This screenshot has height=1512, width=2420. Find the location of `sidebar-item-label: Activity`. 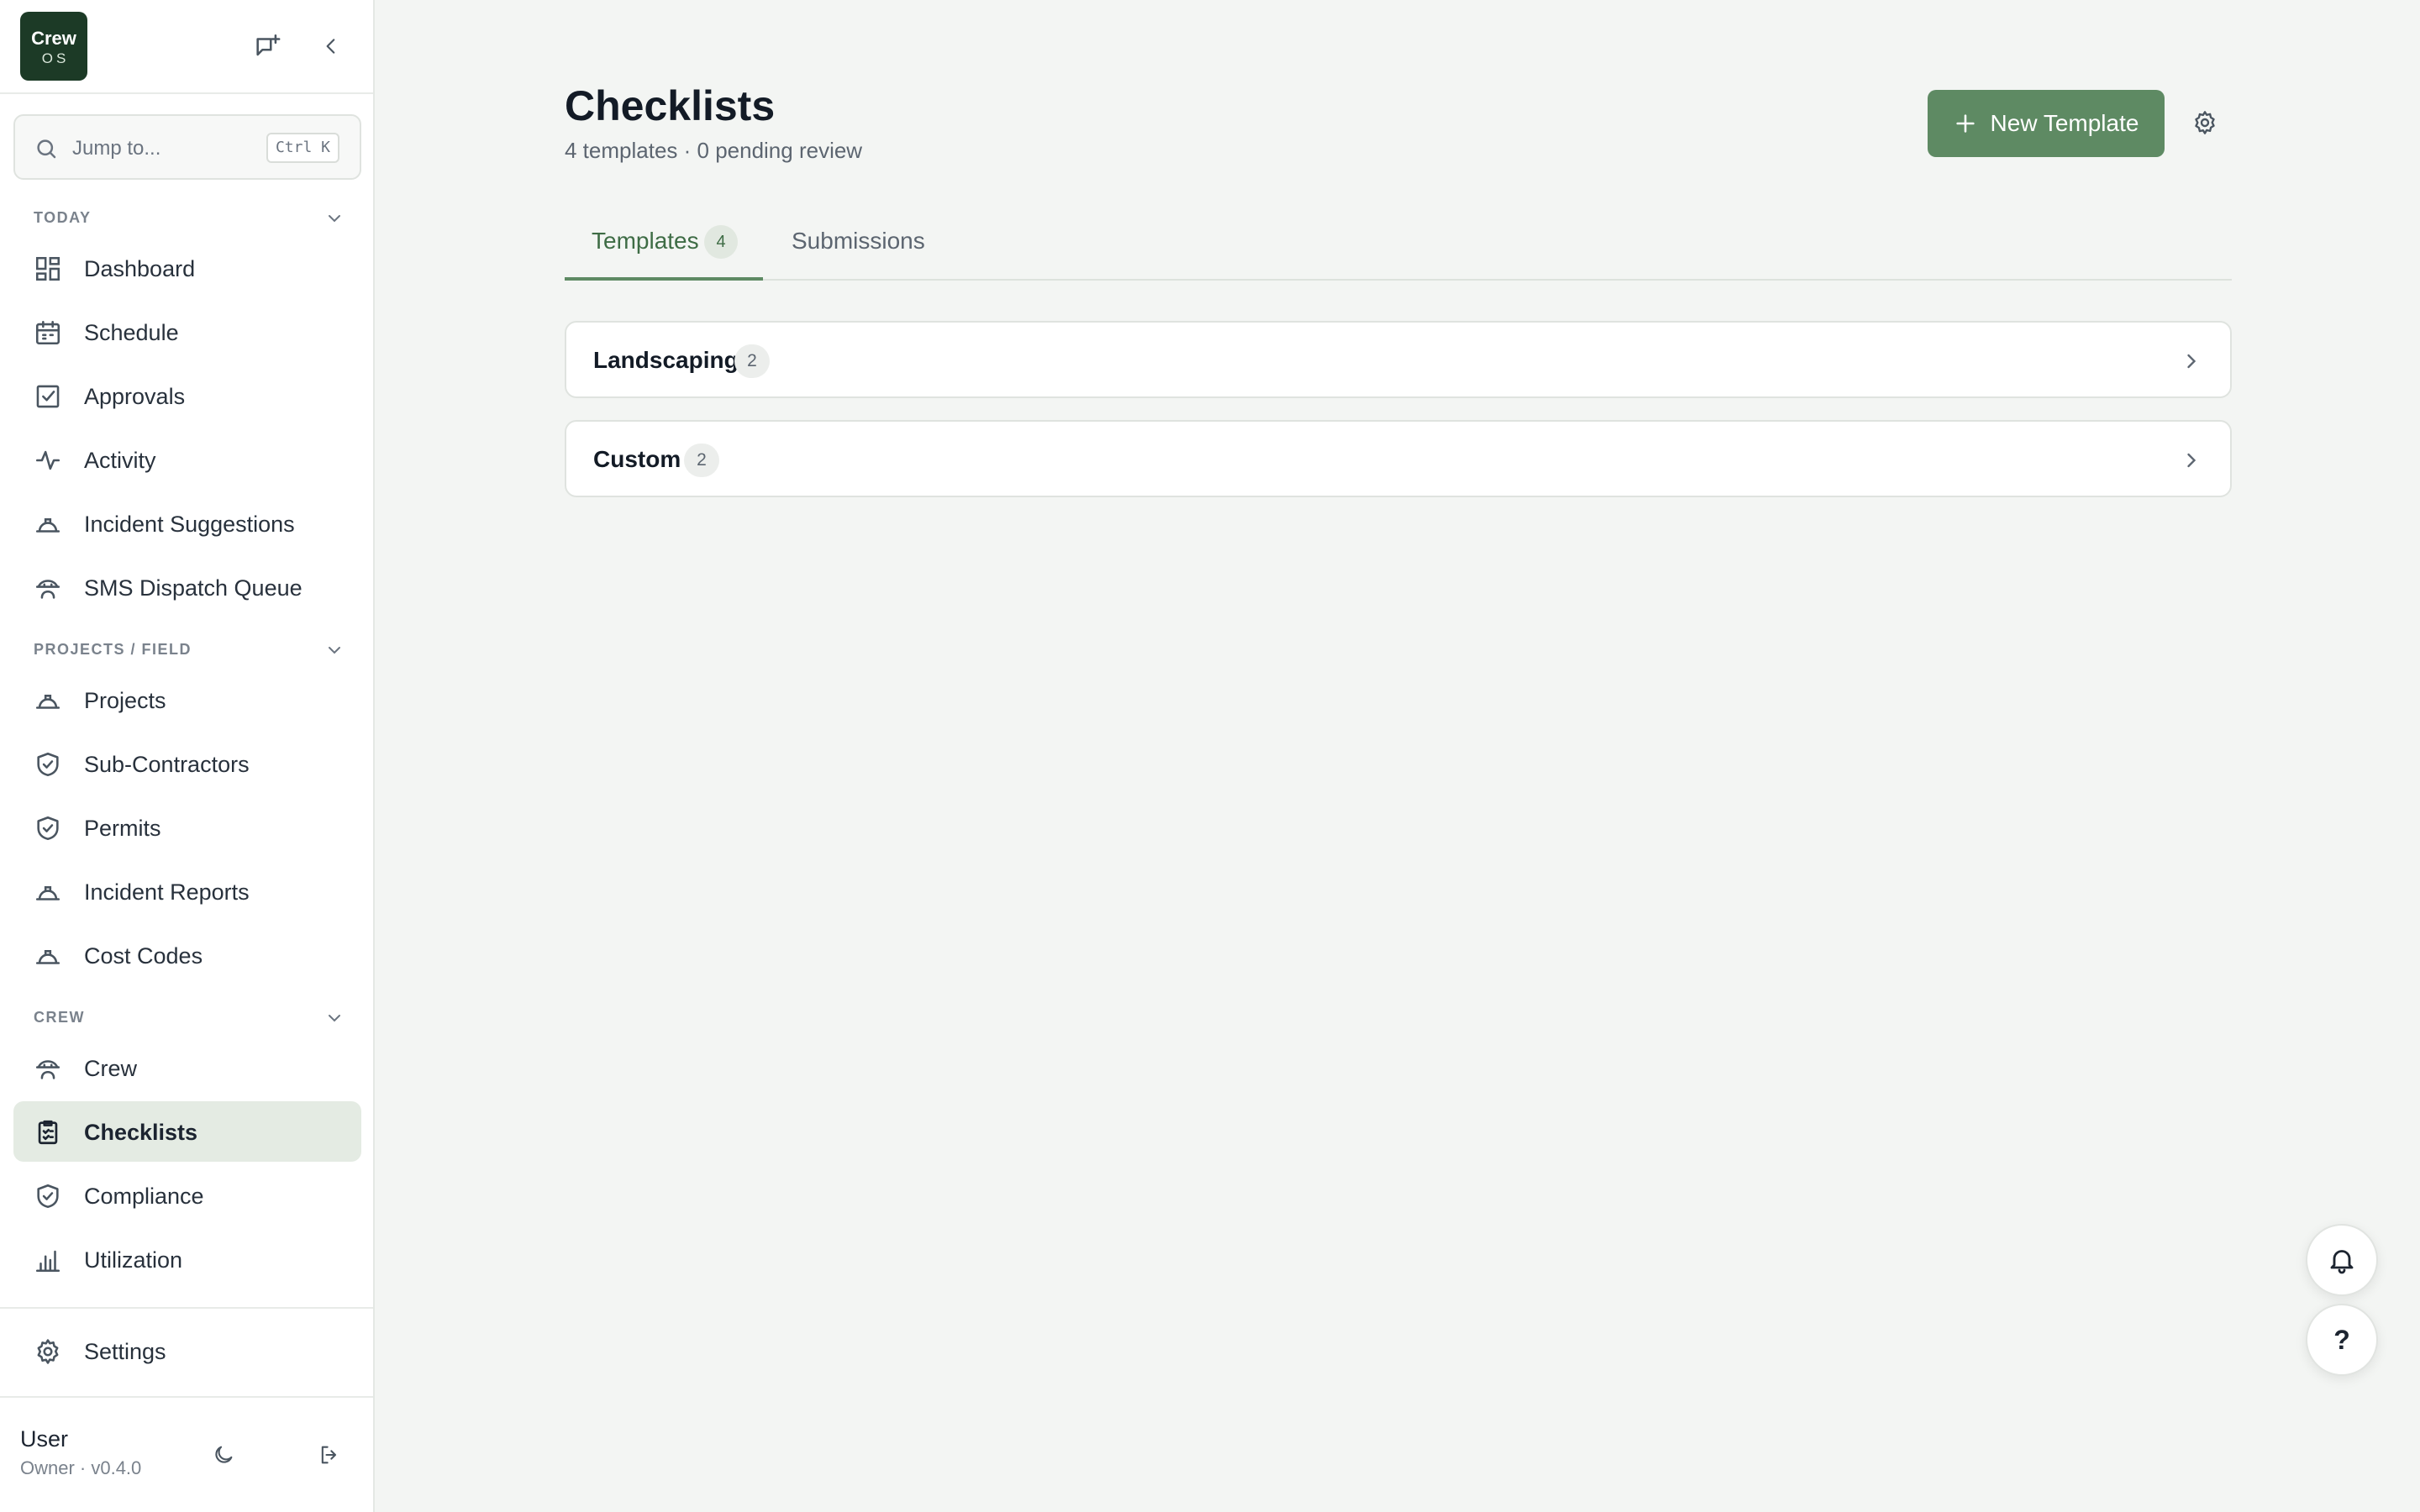

sidebar-item-label: Activity is located at coordinates (120, 460).